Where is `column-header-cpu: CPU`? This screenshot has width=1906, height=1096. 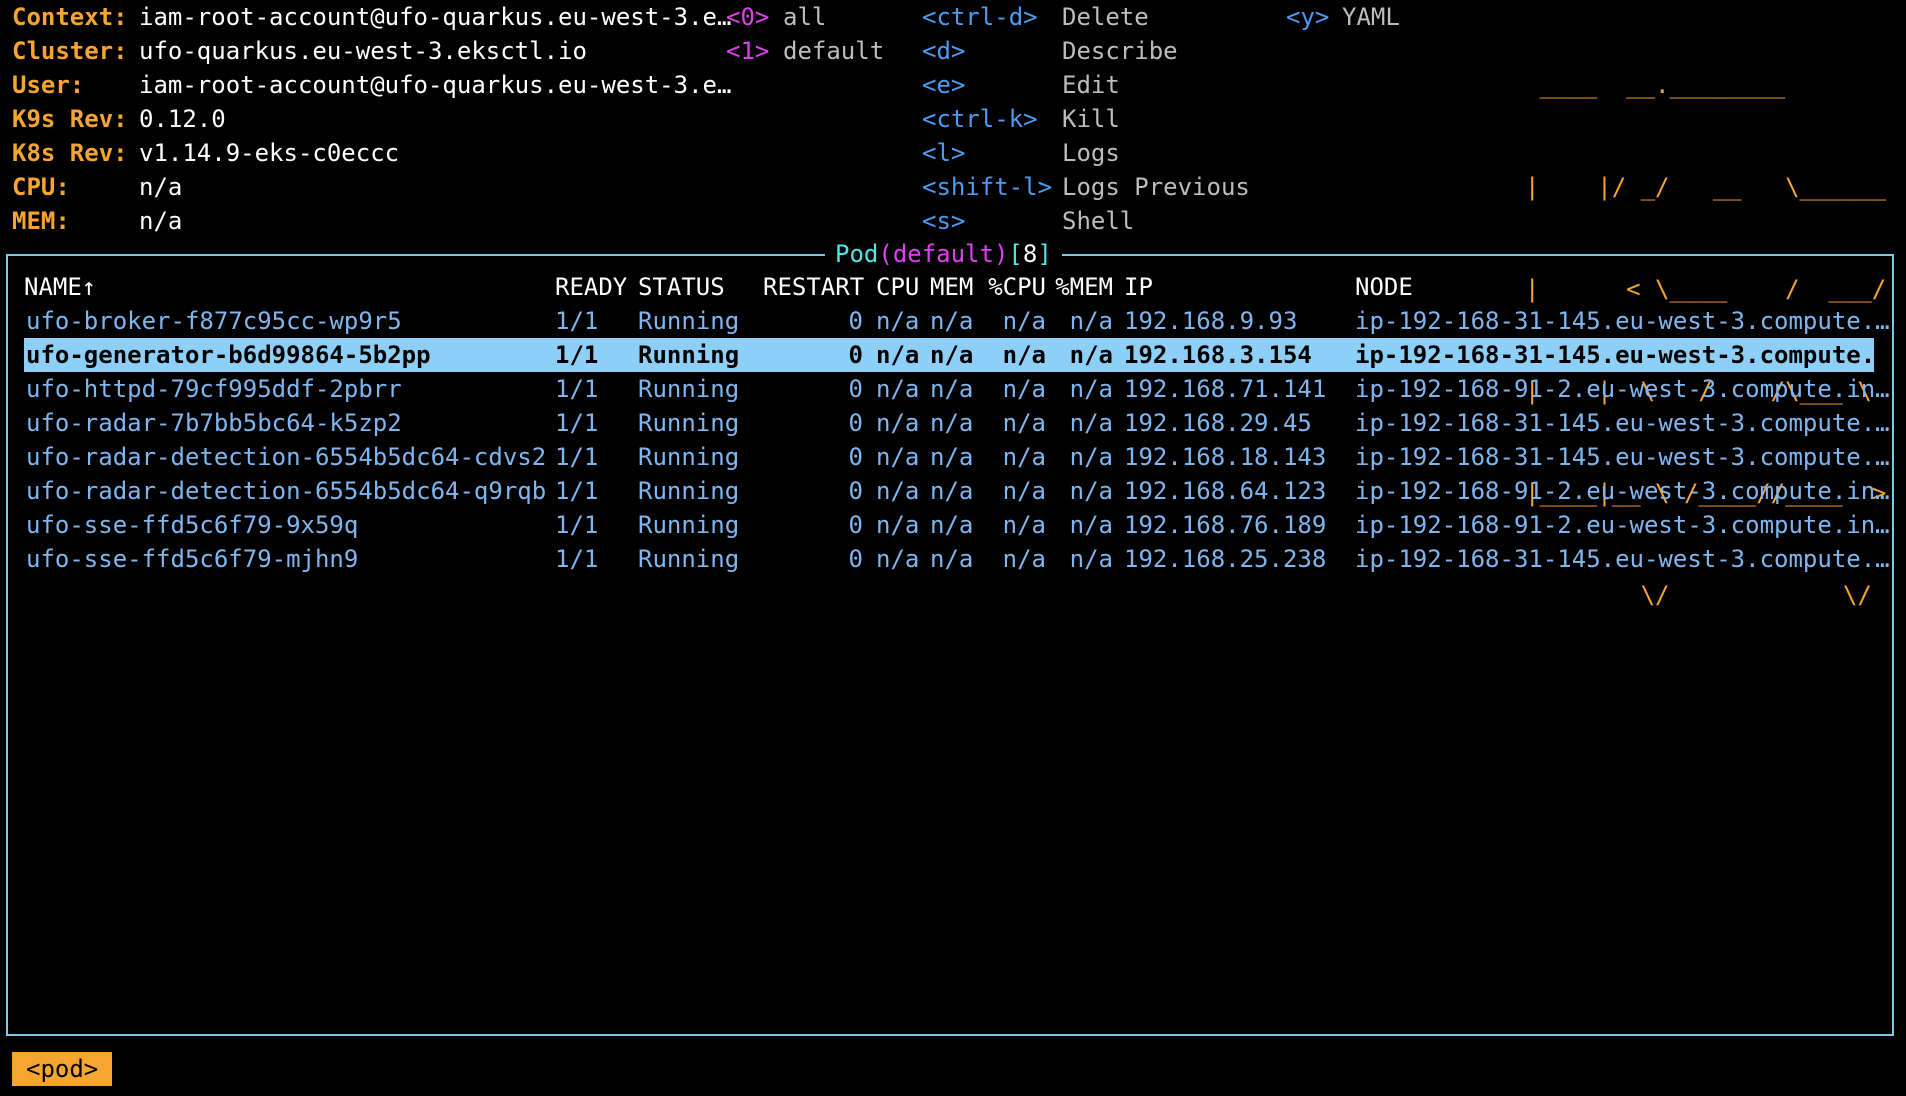
column-header-cpu: CPU is located at coordinates (897, 287).